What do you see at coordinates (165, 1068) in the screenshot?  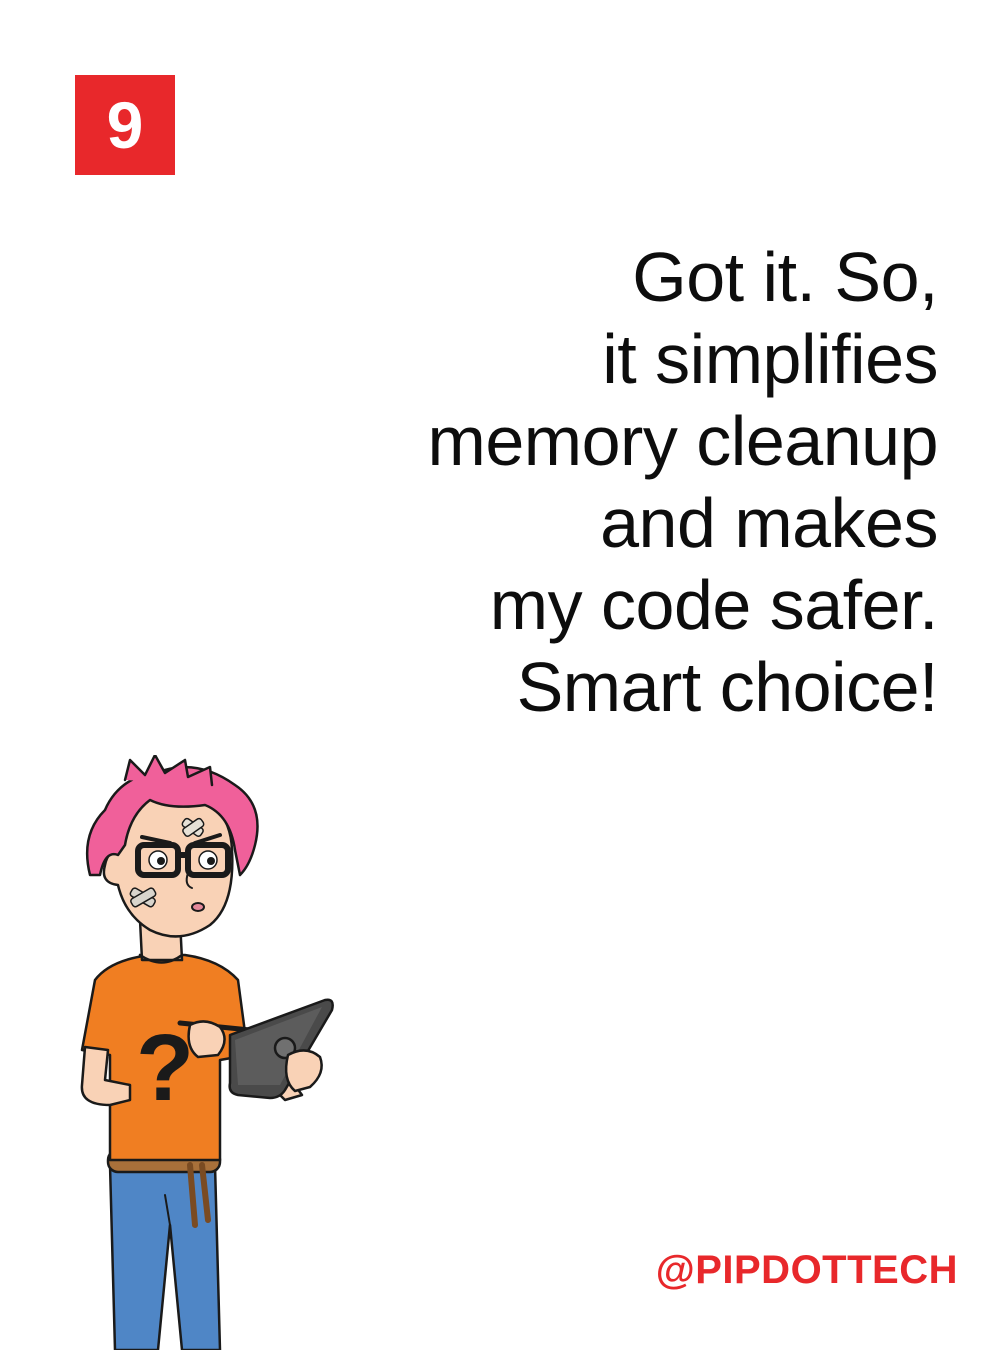 I see `question-mark-print: ?` at bounding box center [165, 1068].